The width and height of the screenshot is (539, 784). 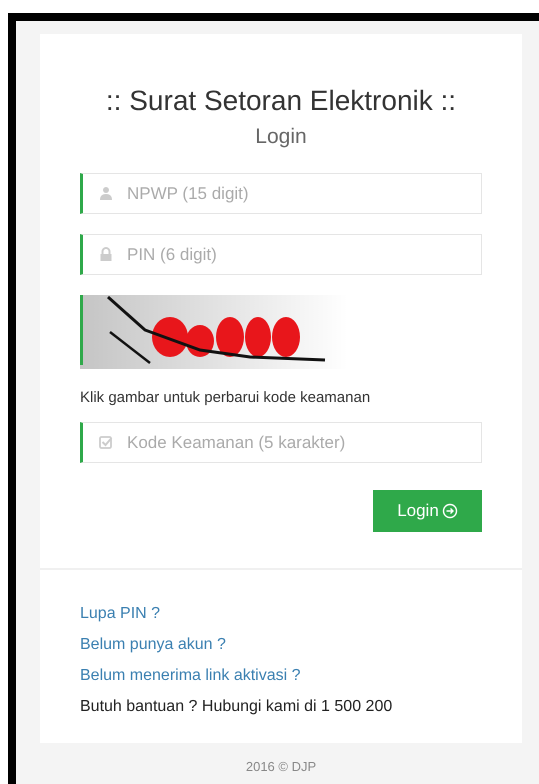 What do you see at coordinates (281, 254) in the screenshot?
I see `input-field: PIN (6 digit)` at bounding box center [281, 254].